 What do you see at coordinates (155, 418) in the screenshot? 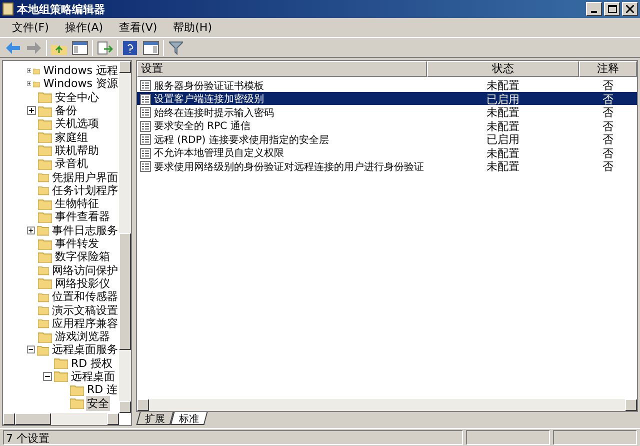
I see `view-tab: 扩展` at bounding box center [155, 418].